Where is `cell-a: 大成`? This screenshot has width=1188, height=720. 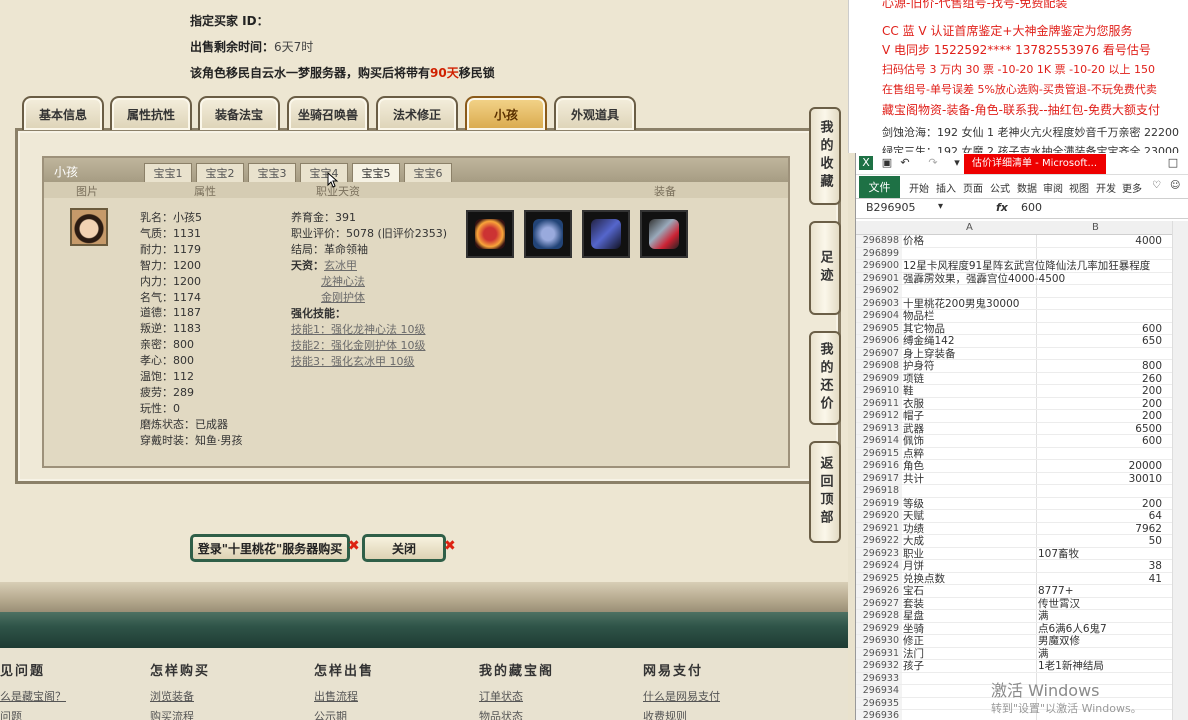 cell-a: 大成 is located at coordinates (913, 541).